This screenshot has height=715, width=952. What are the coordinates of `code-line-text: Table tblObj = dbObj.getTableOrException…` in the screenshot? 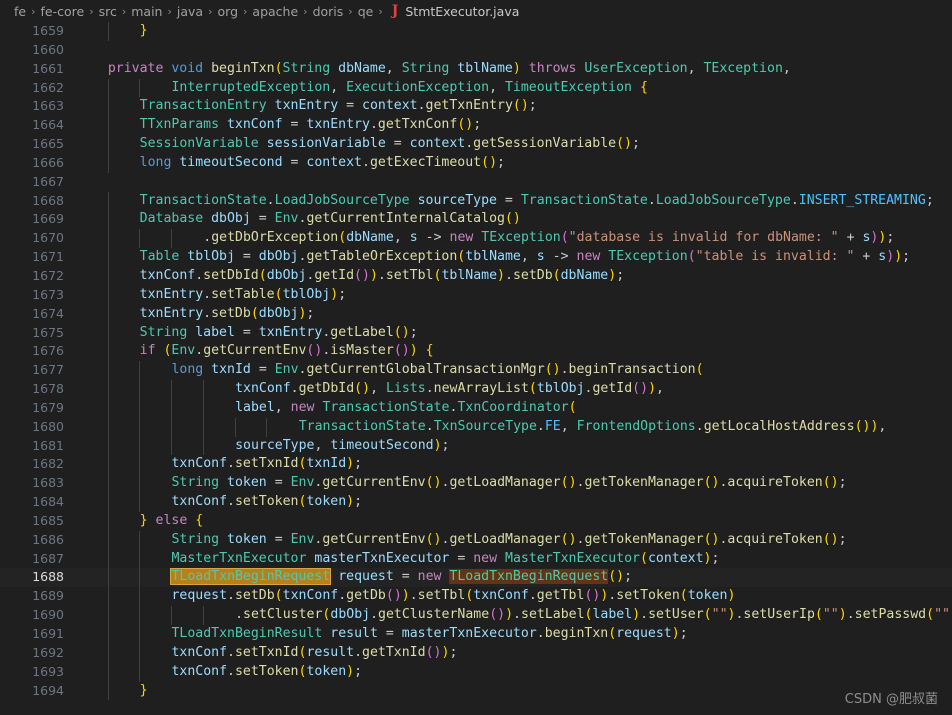 It's located at (514, 257).